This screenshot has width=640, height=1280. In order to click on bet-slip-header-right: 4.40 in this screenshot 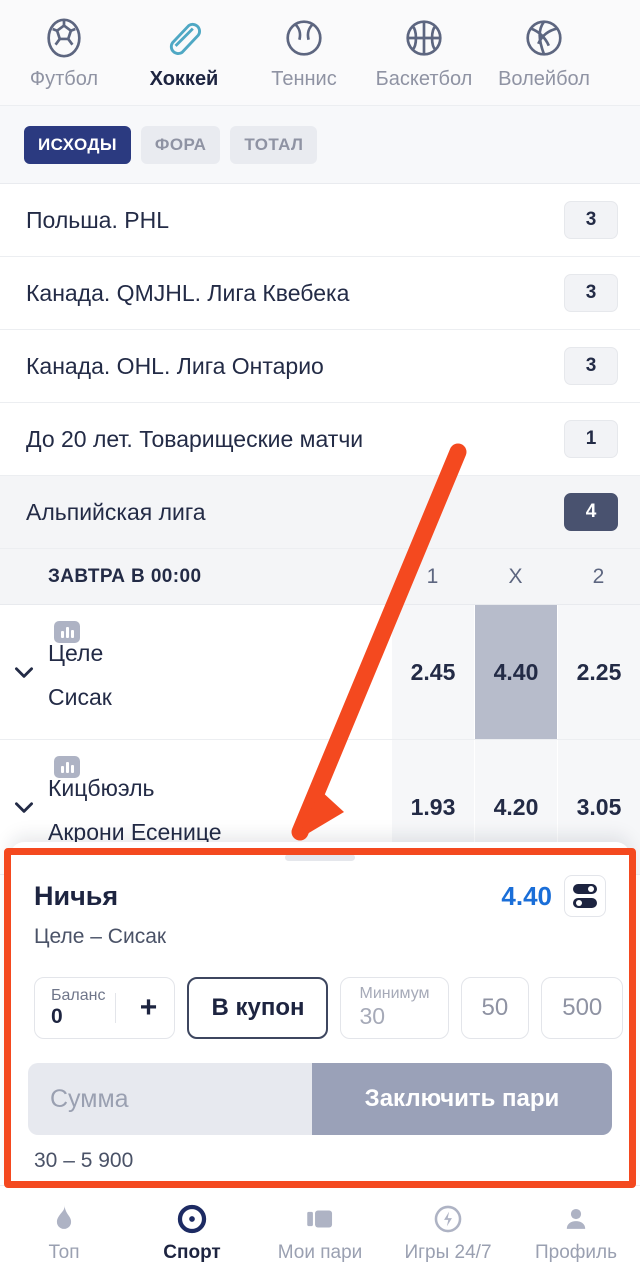, I will do `click(553, 896)`.